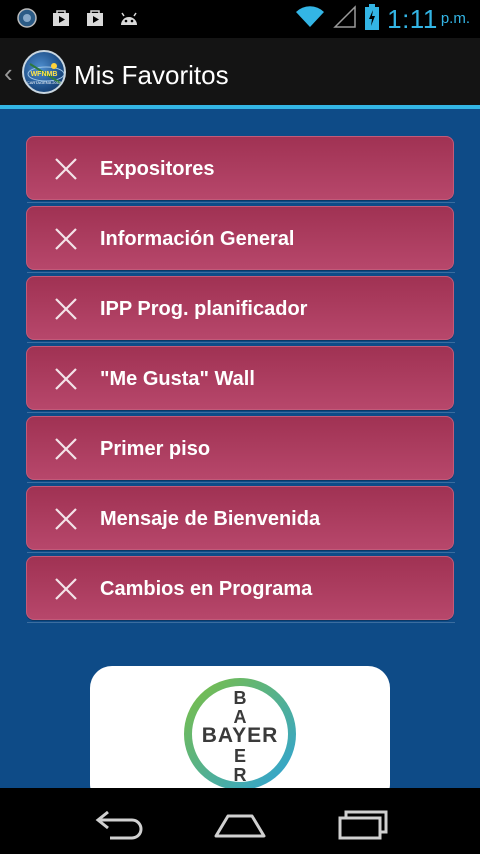 The height and width of the screenshot is (854, 480). What do you see at coordinates (240, 698) in the screenshot?
I see `svg-text: B` at bounding box center [240, 698].